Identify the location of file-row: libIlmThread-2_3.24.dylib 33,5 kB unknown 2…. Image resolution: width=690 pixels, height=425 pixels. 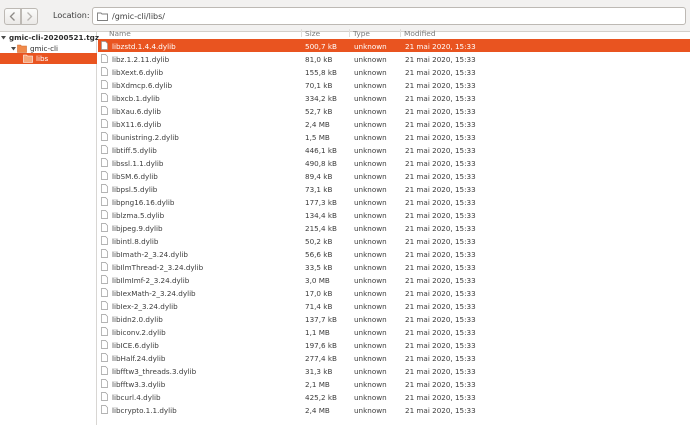
(394, 266).